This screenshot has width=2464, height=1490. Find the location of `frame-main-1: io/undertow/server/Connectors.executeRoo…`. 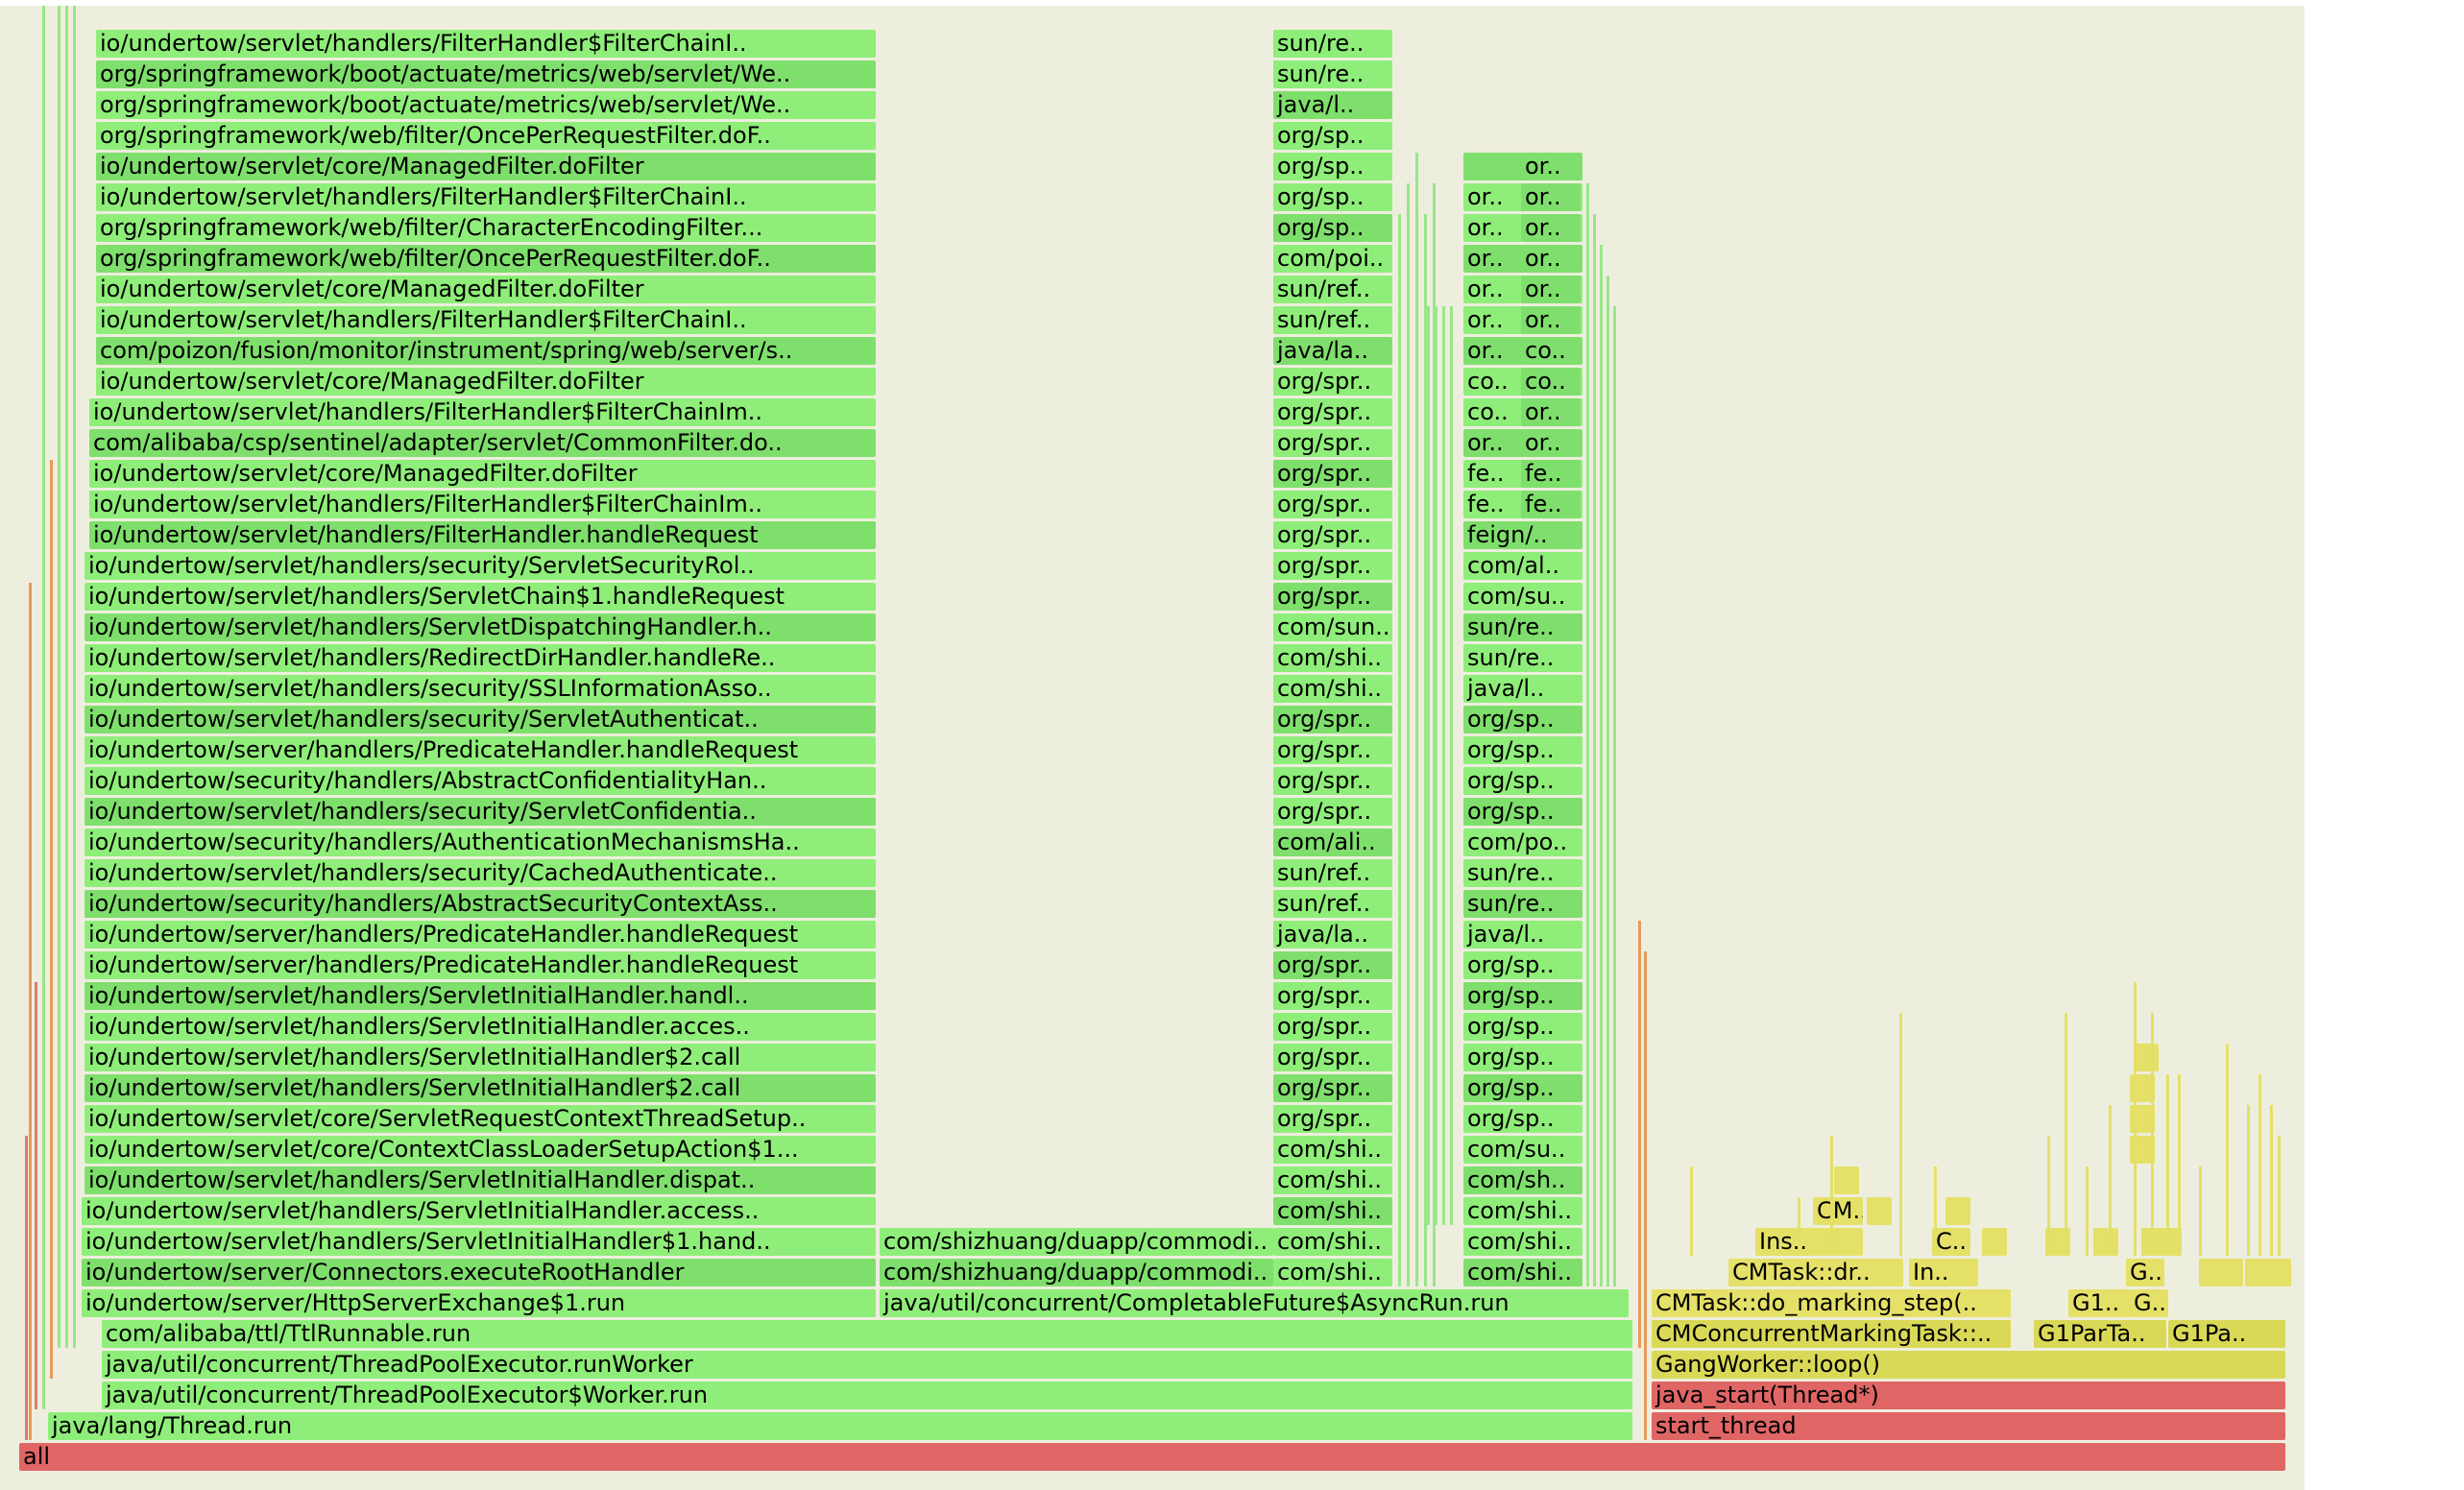

frame-main-1: io/undertow/server/Connectors.executeRoo… is located at coordinates (479, 1272).